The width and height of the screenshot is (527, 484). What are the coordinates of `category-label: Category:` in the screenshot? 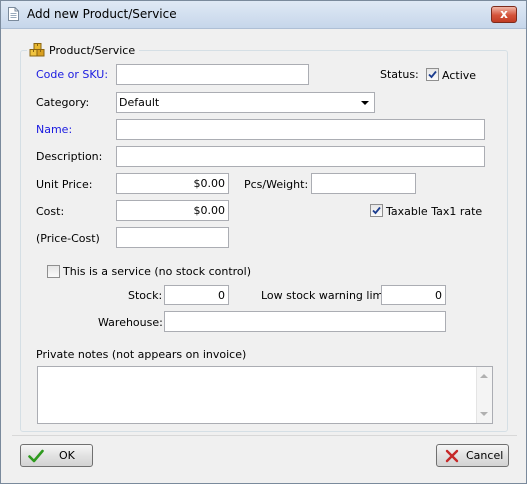 It's located at (63, 102).